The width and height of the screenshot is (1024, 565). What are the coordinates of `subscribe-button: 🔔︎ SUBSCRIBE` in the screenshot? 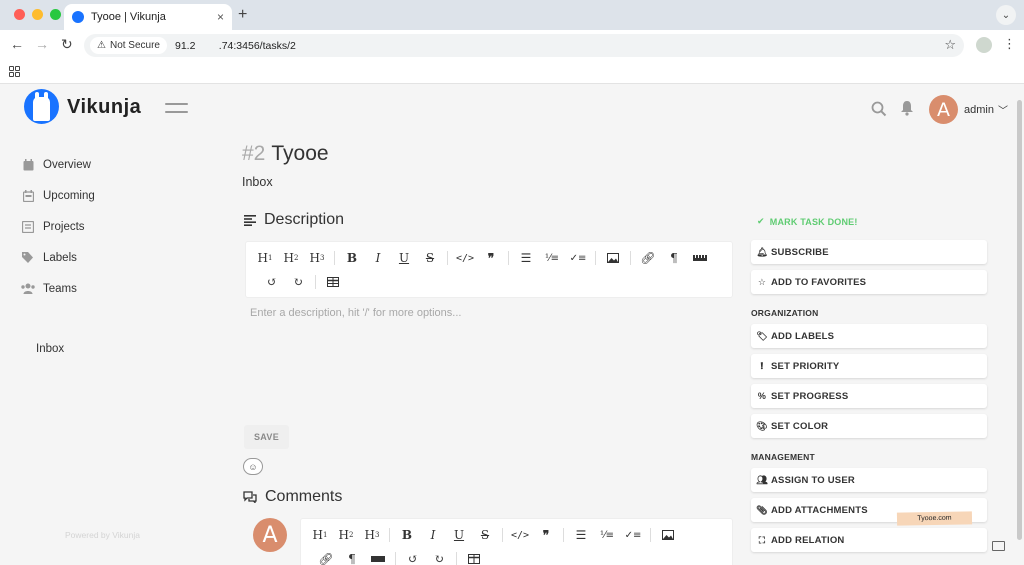 It's located at (869, 252).